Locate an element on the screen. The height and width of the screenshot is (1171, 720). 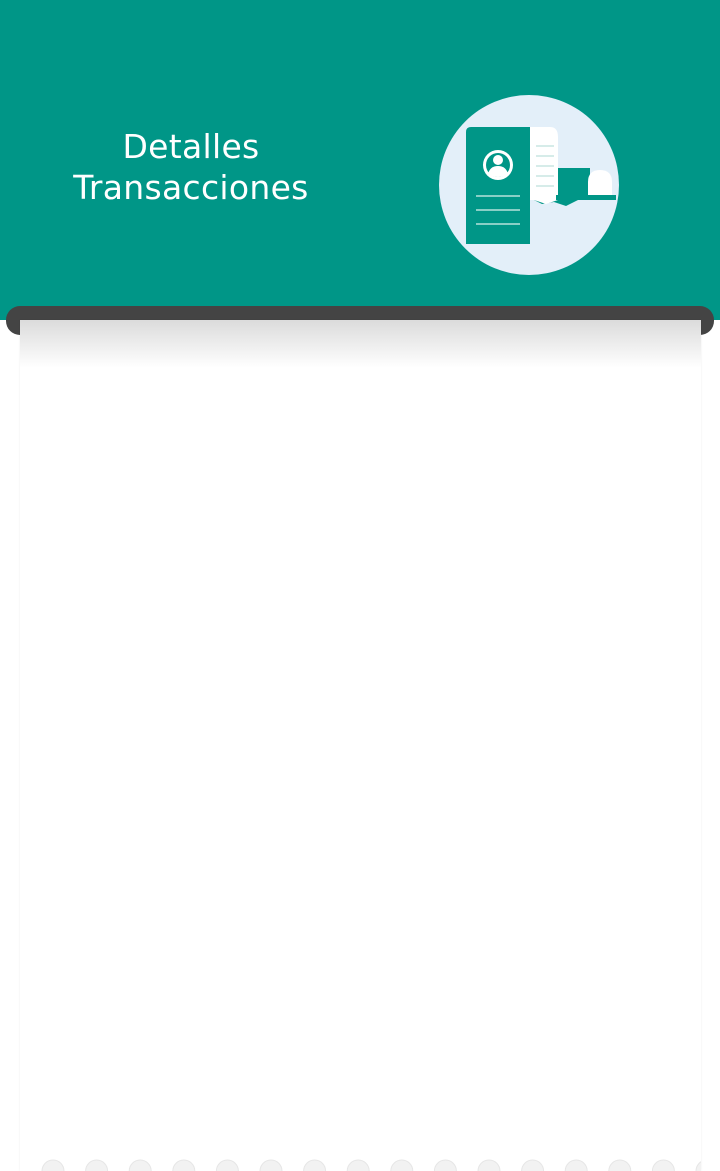
page-title-line1: Detalles is located at coordinates (191, 146).